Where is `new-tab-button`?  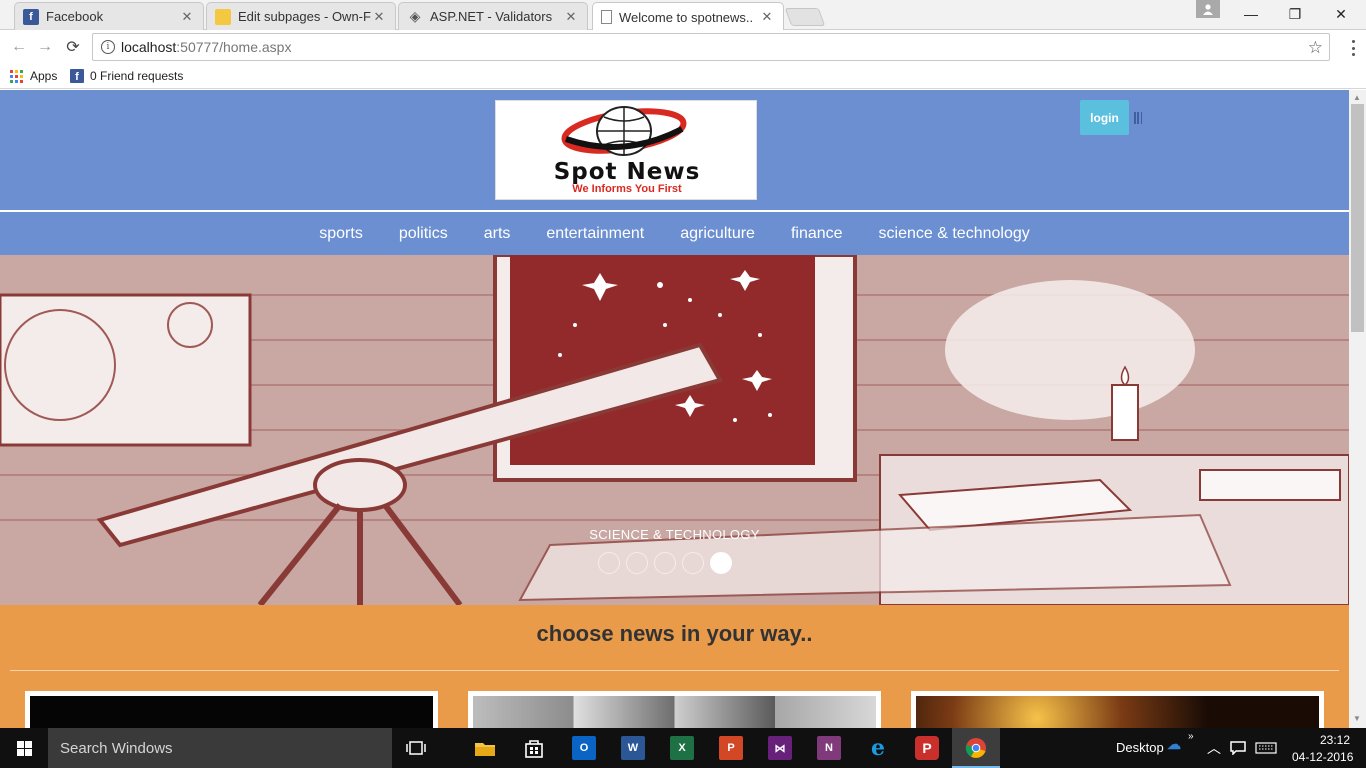
new-tab-button is located at coordinates (805, 17).